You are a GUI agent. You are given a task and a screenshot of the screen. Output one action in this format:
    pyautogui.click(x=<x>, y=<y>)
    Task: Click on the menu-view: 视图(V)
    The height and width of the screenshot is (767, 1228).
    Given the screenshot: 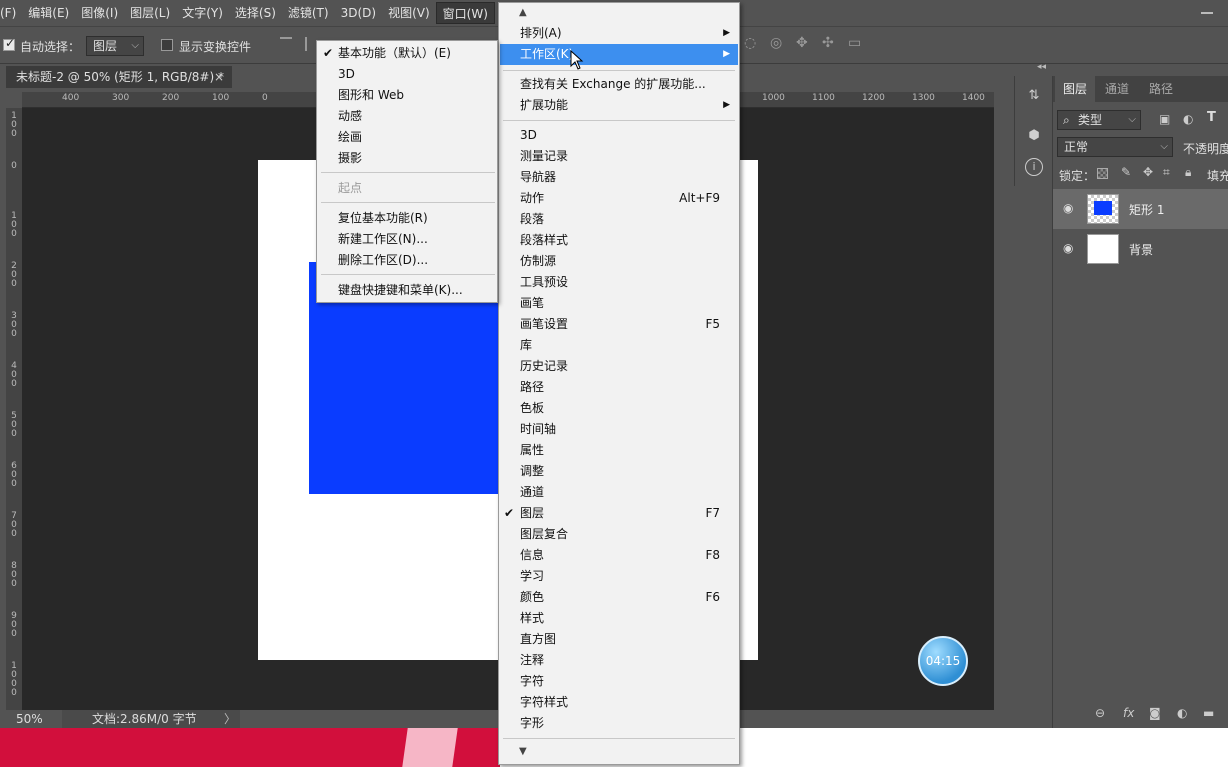 What is the action you would take?
    pyautogui.click(x=409, y=13)
    